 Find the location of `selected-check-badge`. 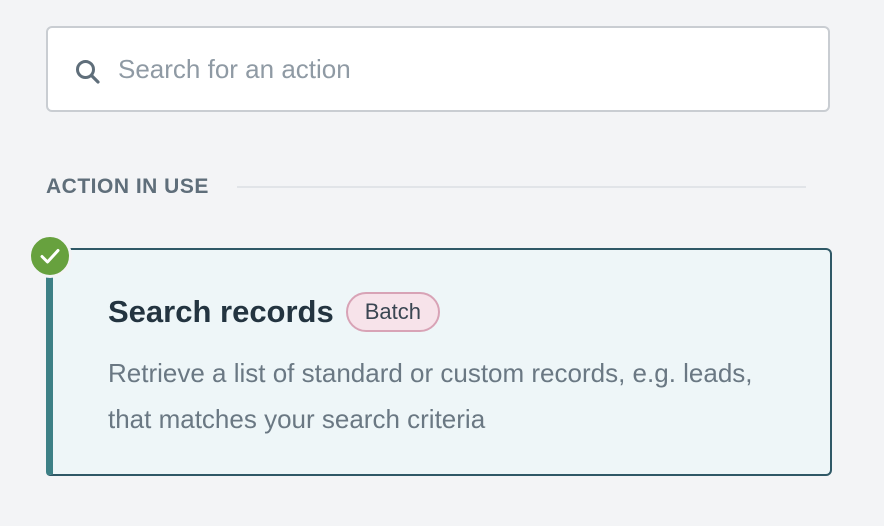

selected-check-badge is located at coordinates (50, 256).